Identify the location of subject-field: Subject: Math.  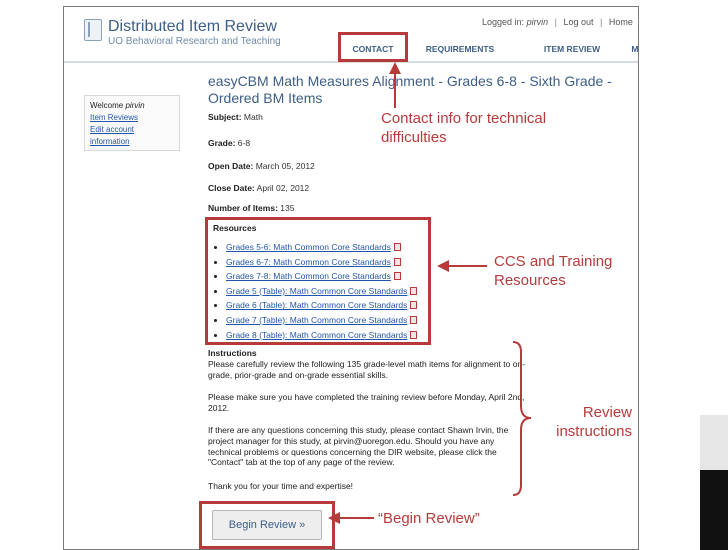
(235, 117).